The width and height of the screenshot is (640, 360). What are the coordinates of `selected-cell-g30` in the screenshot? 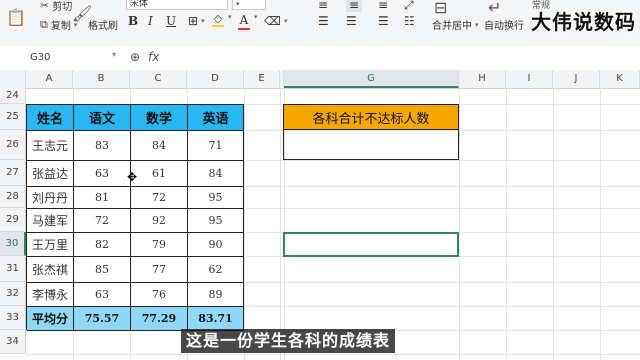 It's located at (371, 244).